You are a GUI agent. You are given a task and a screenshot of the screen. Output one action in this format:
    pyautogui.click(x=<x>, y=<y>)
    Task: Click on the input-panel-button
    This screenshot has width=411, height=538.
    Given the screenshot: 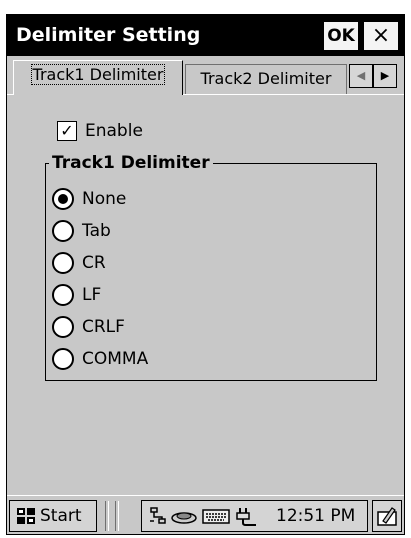 What is the action you would take?
    pyautogui.click(x=387, y=516)
    